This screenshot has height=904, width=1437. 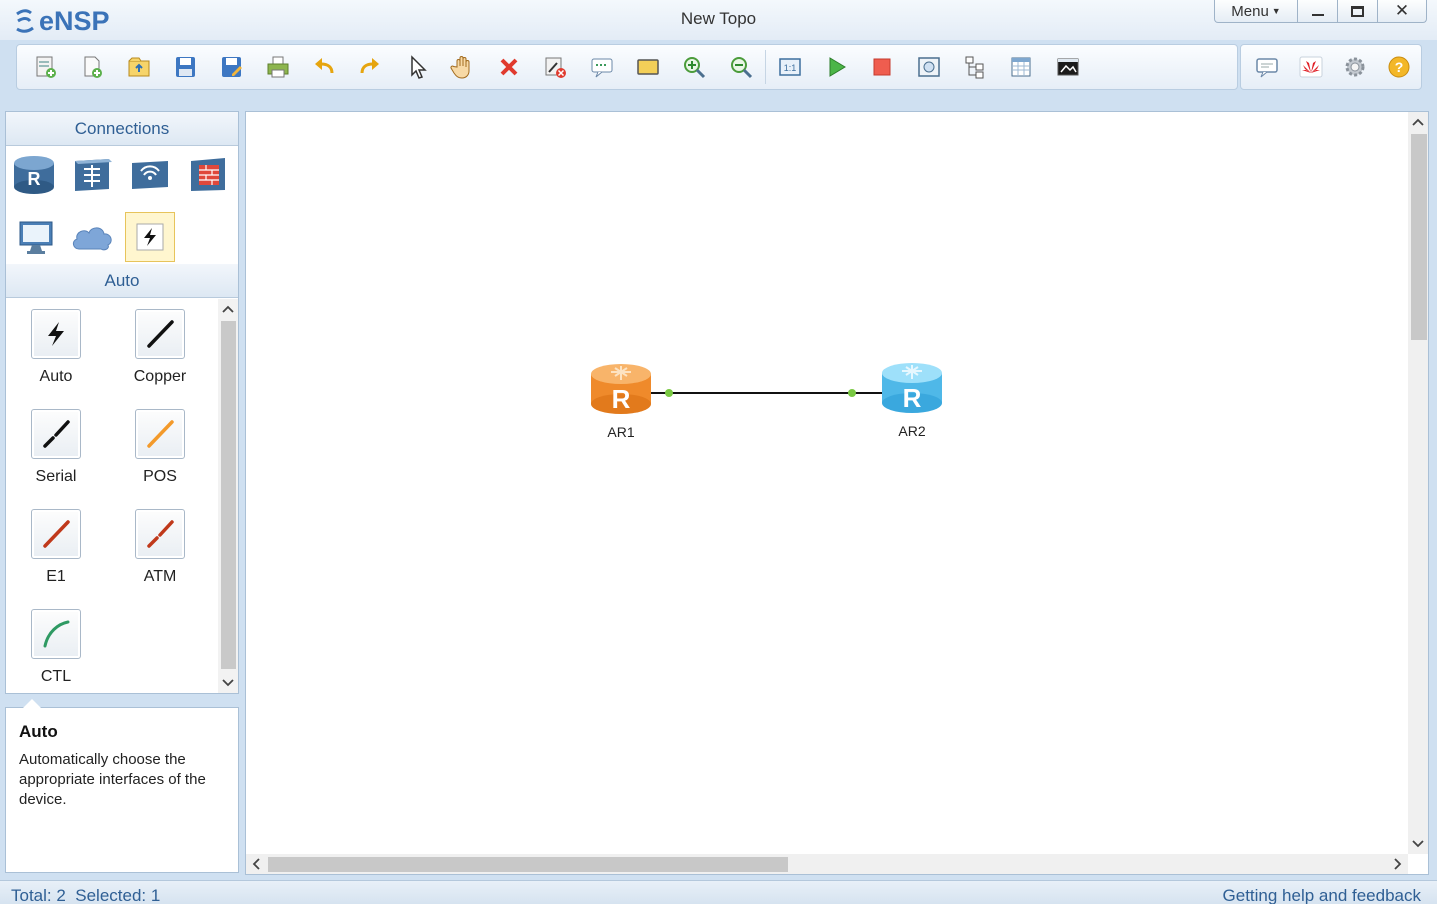 What do you see at coordinates (912, 400) in the screenshot?
I see `node-ar2: R AR2` at bounding box center [912, 400].